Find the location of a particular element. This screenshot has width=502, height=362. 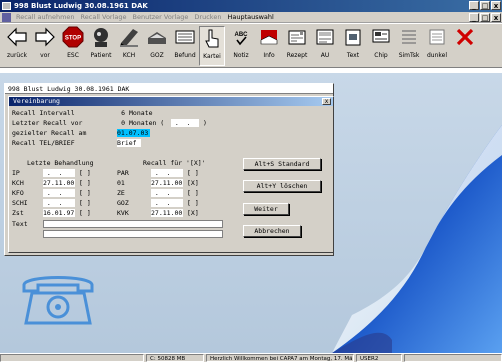

maximize-button: □ is located at coordinates (485, 5).